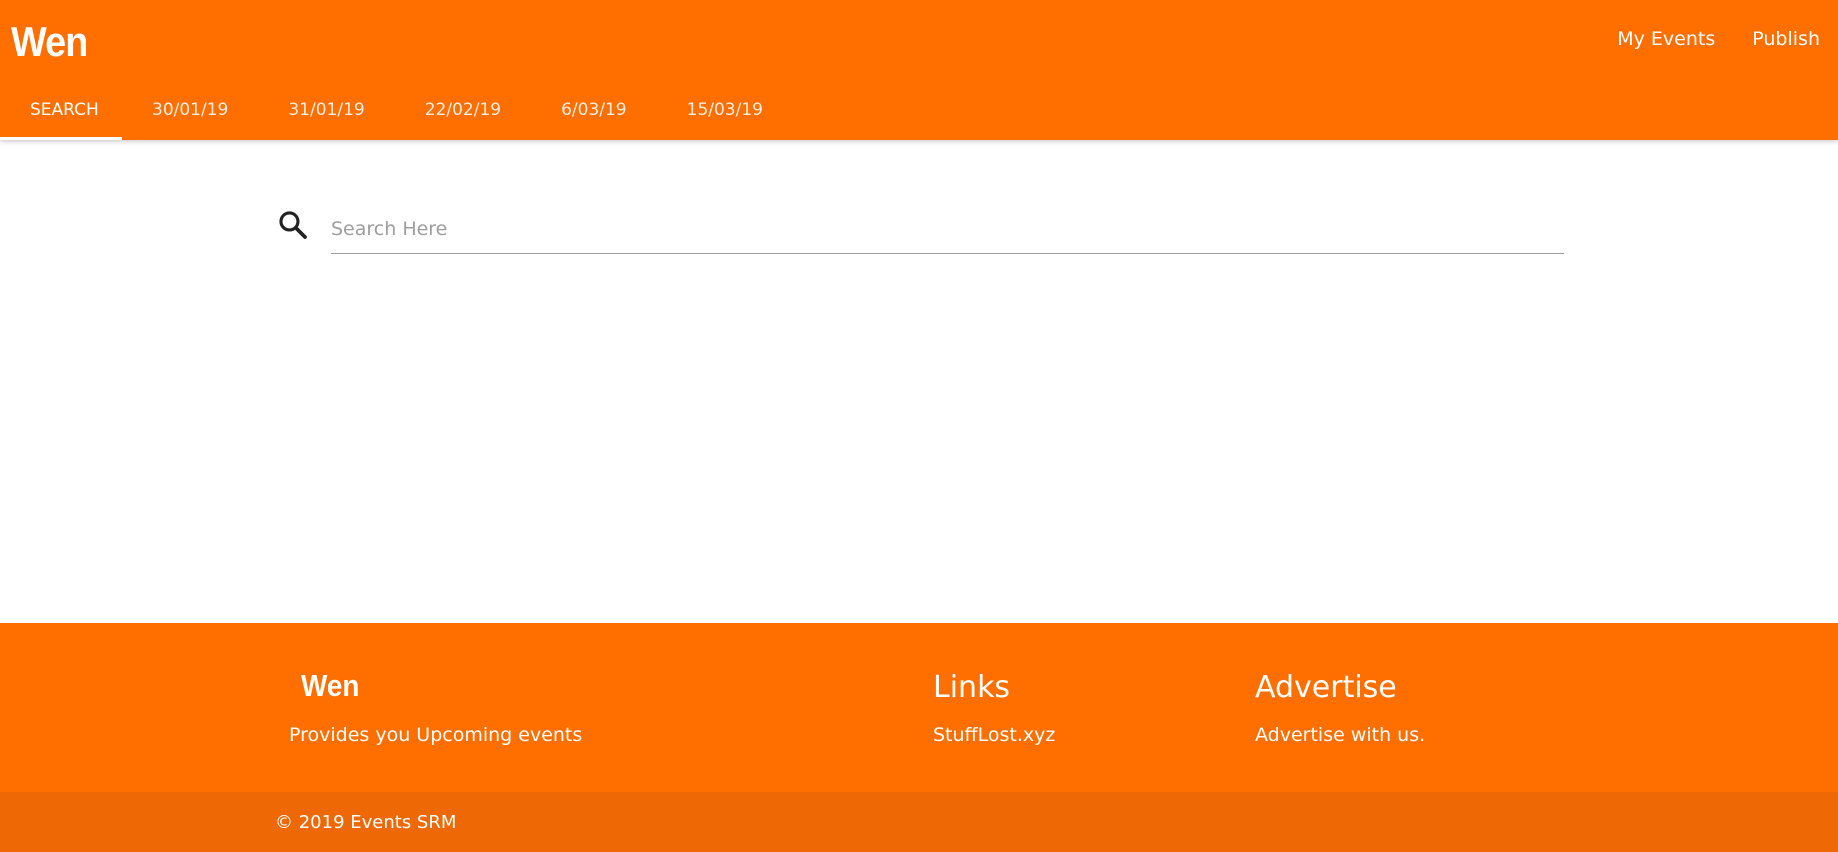 The height and width of the screenshot is (852, 1838). What do you see at coordinates (190, 117) in the screenshot?
I see `tab-30-01-19: 30/01/19` at bounding box center [190, 117].